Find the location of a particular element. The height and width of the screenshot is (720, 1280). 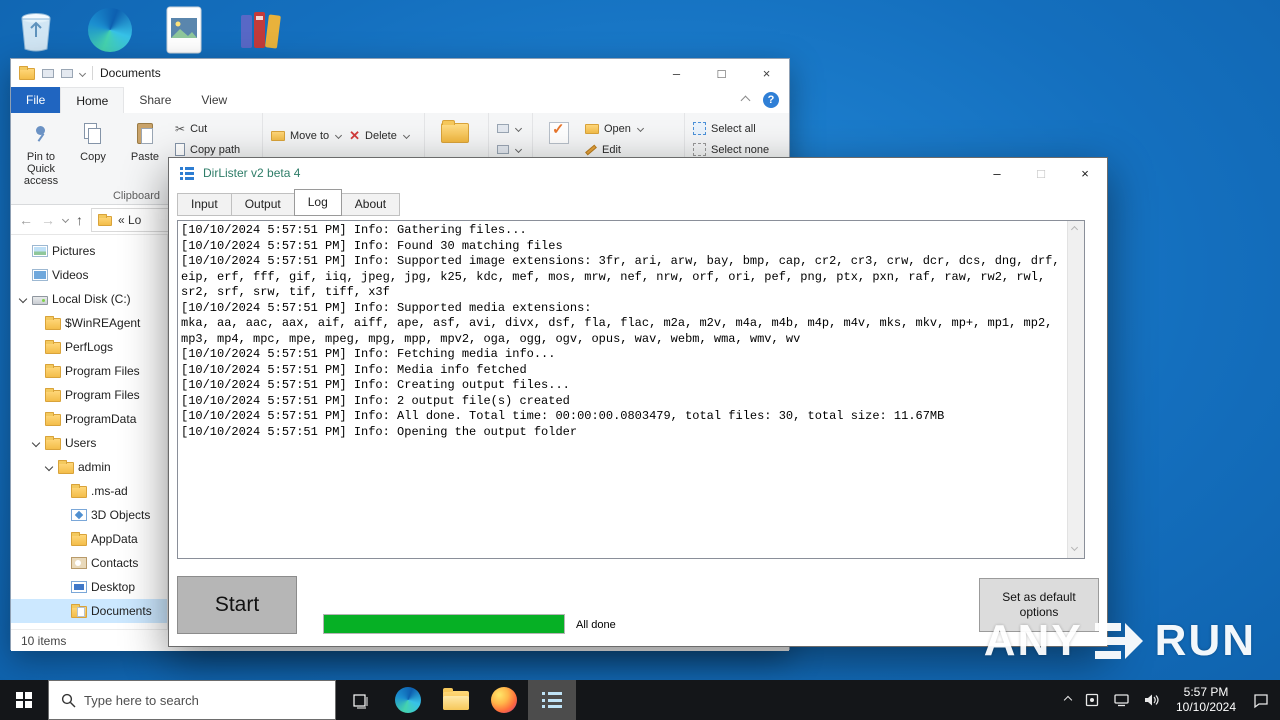

sidebar-item-label: Documents is located at coordinates (121, 611).